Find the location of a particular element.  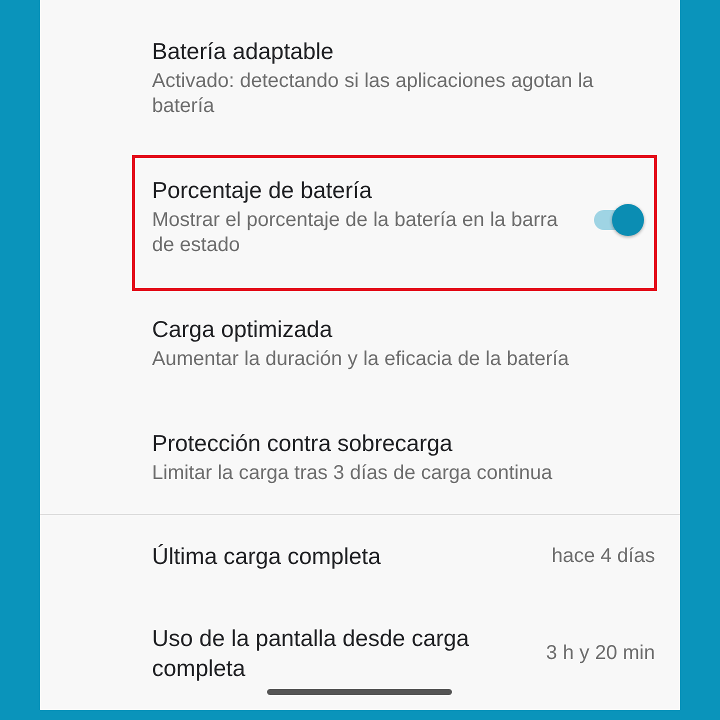

setting-description: Mostrar el porcentaje de la batería en la barra de estado is located at coordinates (355, 233).